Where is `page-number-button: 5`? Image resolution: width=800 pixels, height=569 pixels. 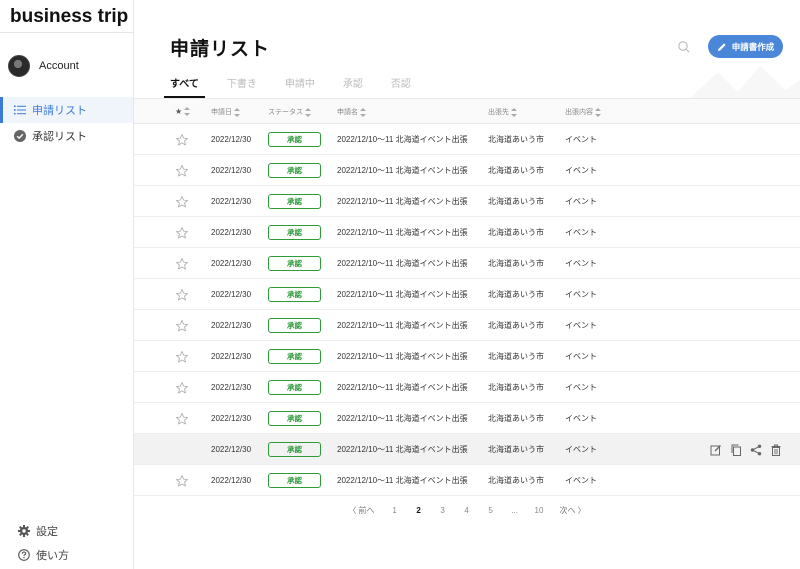 page-number-button: 5 is located at coordinates (491, 510).